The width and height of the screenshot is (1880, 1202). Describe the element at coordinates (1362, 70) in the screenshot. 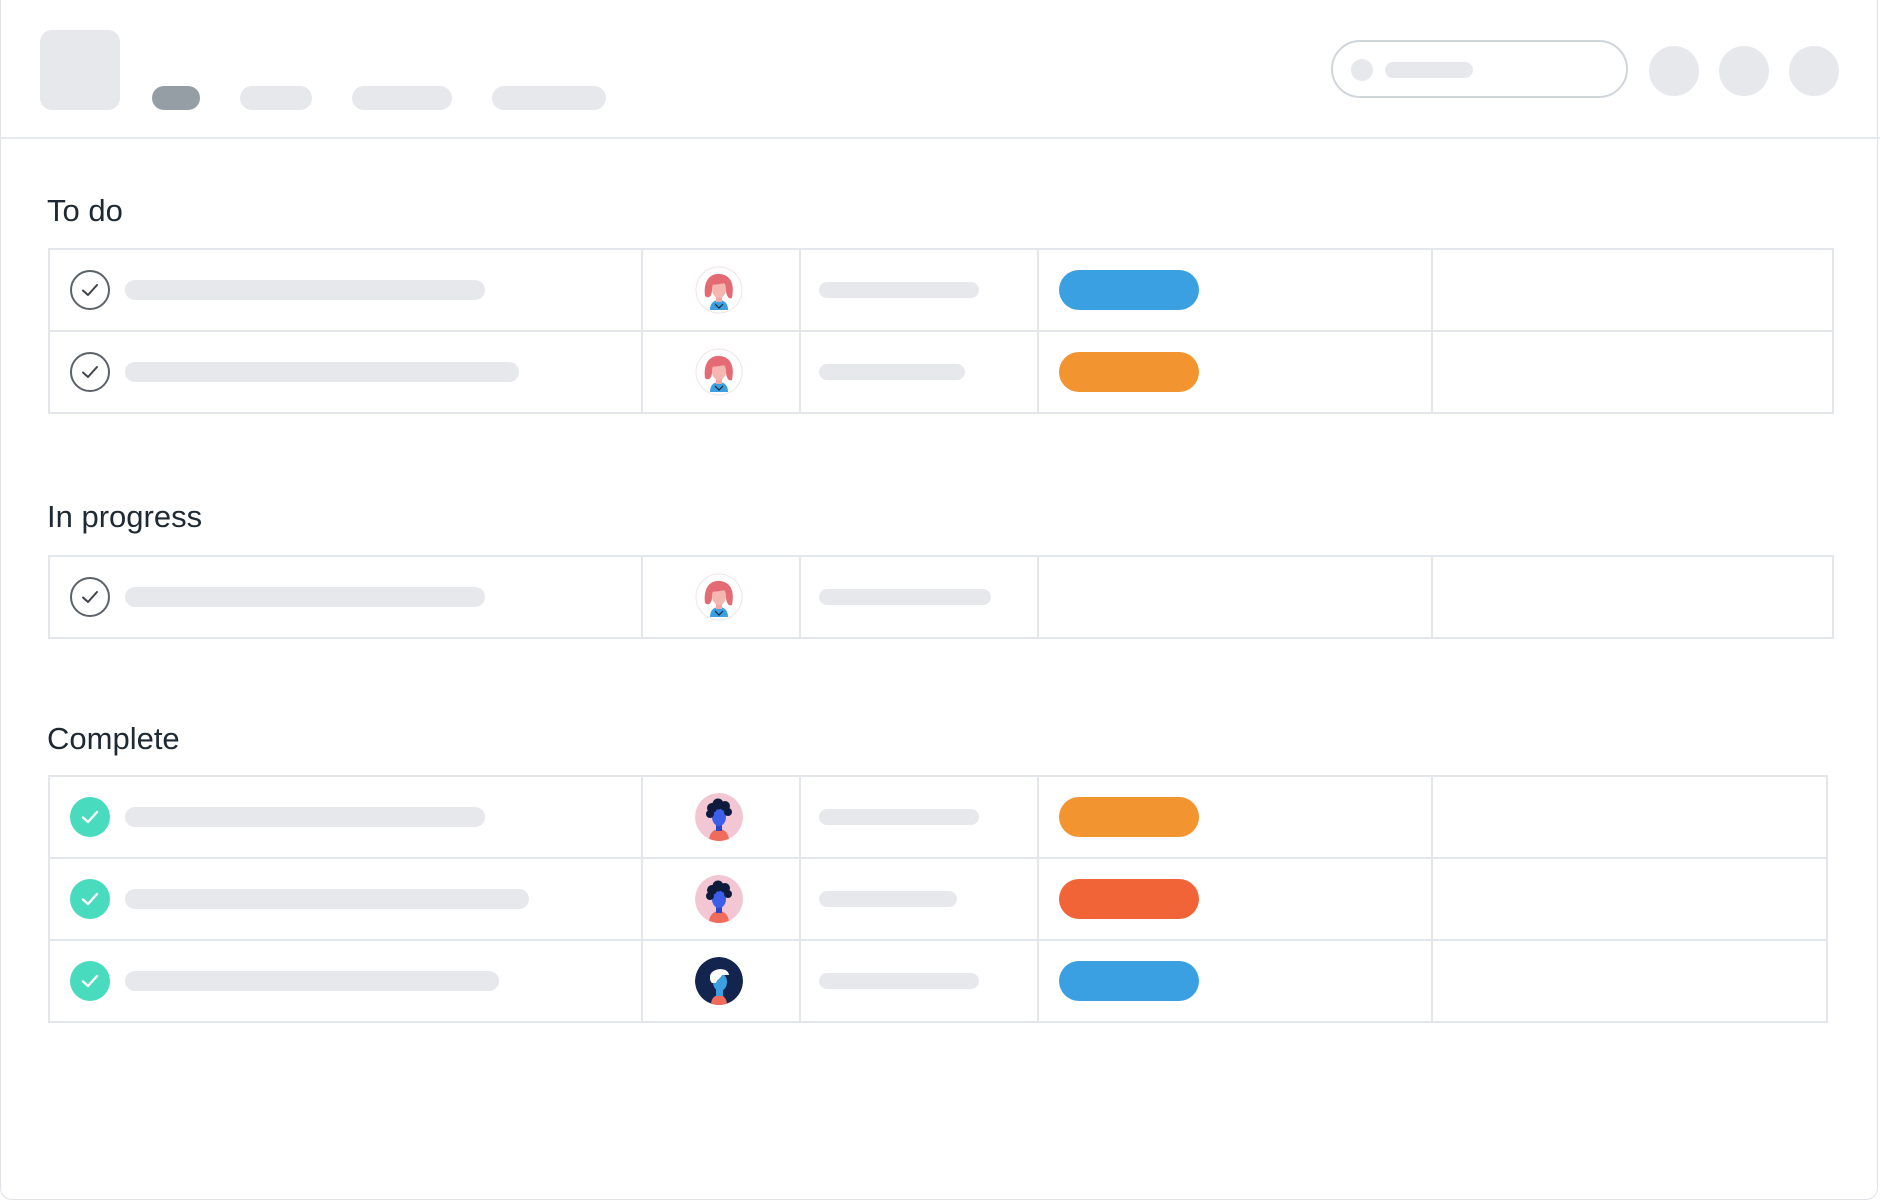

I see `search-icon` at that location.